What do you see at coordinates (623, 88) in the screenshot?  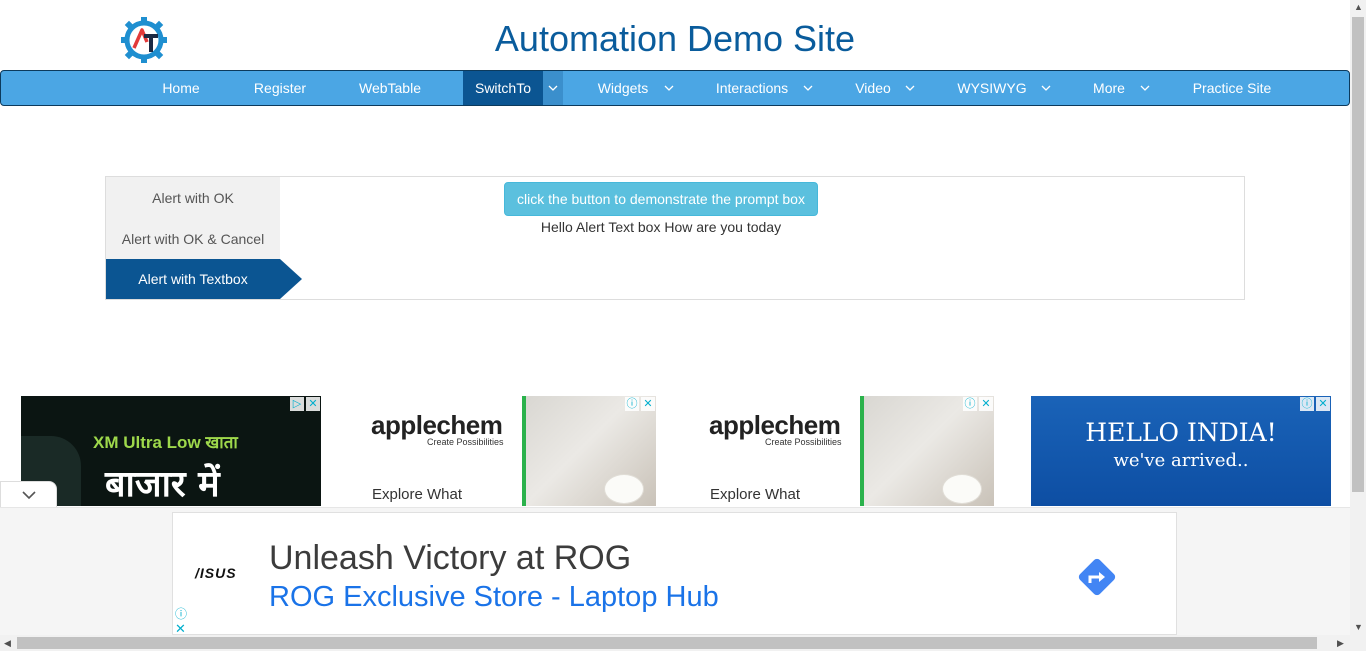 I see `nav-widgets: Widgets` at bounding box center [623, 88].